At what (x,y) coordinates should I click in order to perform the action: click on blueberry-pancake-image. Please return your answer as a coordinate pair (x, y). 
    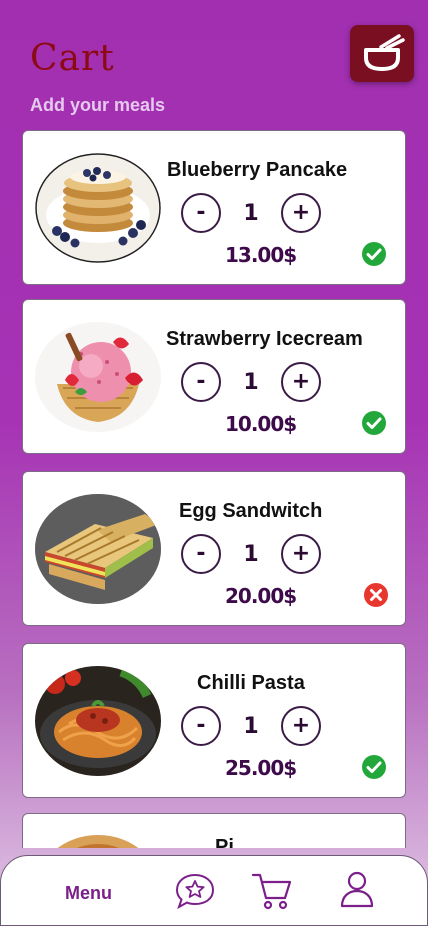
    Looking at the image, I should click on (98, 208).